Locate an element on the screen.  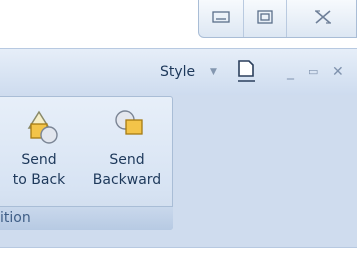
group-label: ition is located at coordinates (15, 218).